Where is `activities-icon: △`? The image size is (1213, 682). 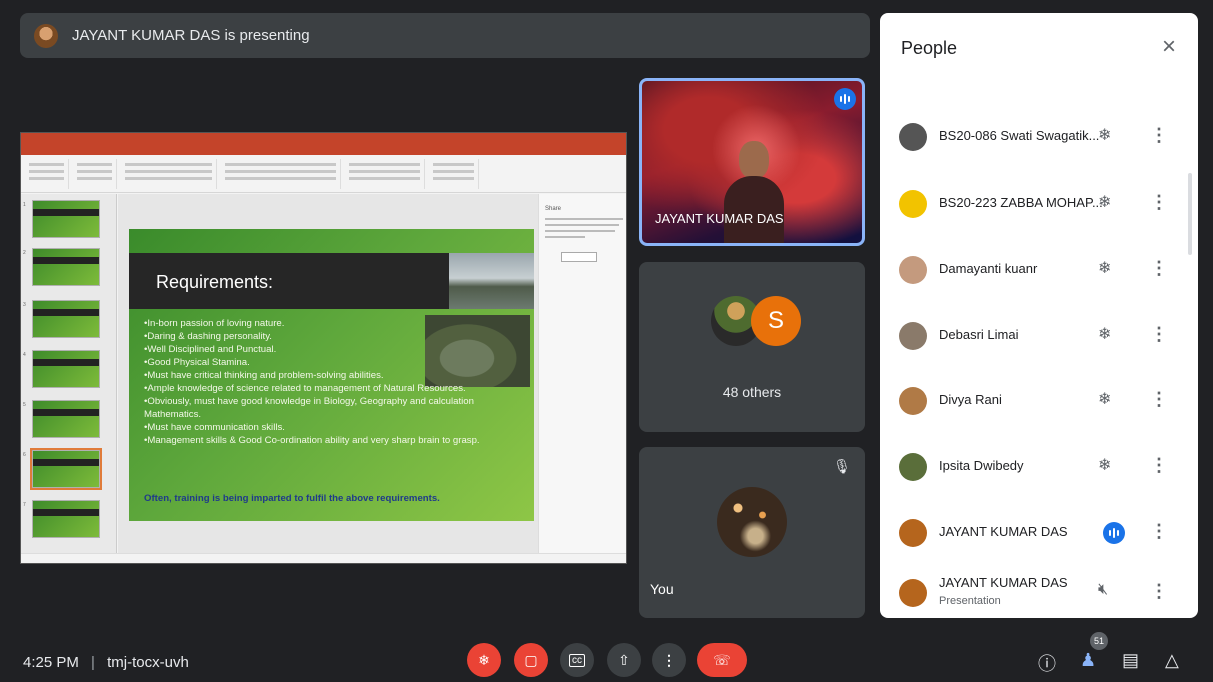
activities-icon: △ is located at coordinates (1172, 660).